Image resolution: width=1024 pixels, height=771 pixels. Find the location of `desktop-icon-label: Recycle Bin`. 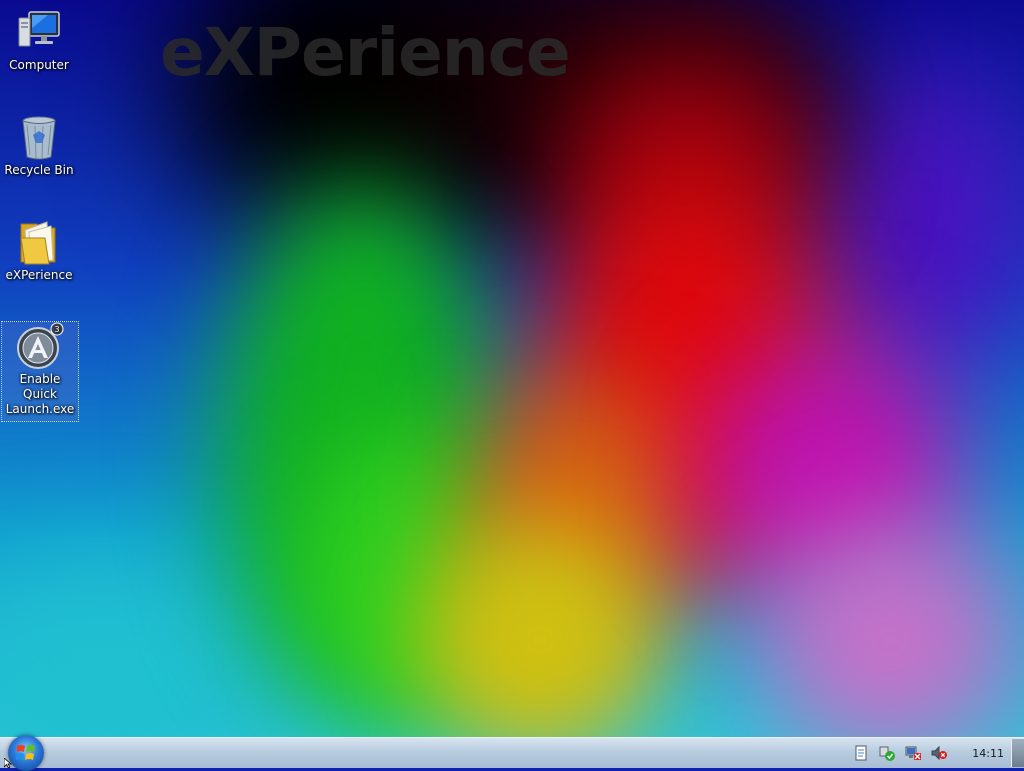

desktop-icon-label: Recycle Bin is located at coordinates (39, 170).